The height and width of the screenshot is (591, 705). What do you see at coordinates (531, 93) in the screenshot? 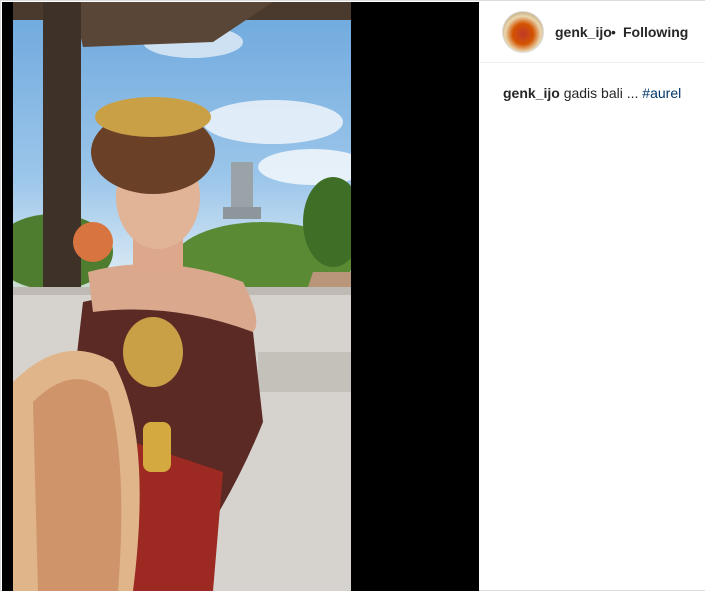
I see `caption-username-link: genk_ijo` at bounding box center [531, 93].